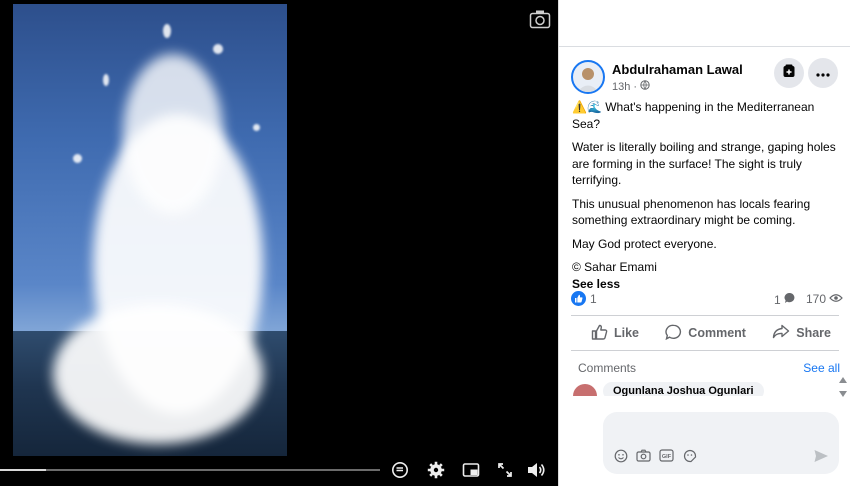 The height and width of the screenshot is (486, 850). I want to click on comment-count-value: 1, so click(777, 299).